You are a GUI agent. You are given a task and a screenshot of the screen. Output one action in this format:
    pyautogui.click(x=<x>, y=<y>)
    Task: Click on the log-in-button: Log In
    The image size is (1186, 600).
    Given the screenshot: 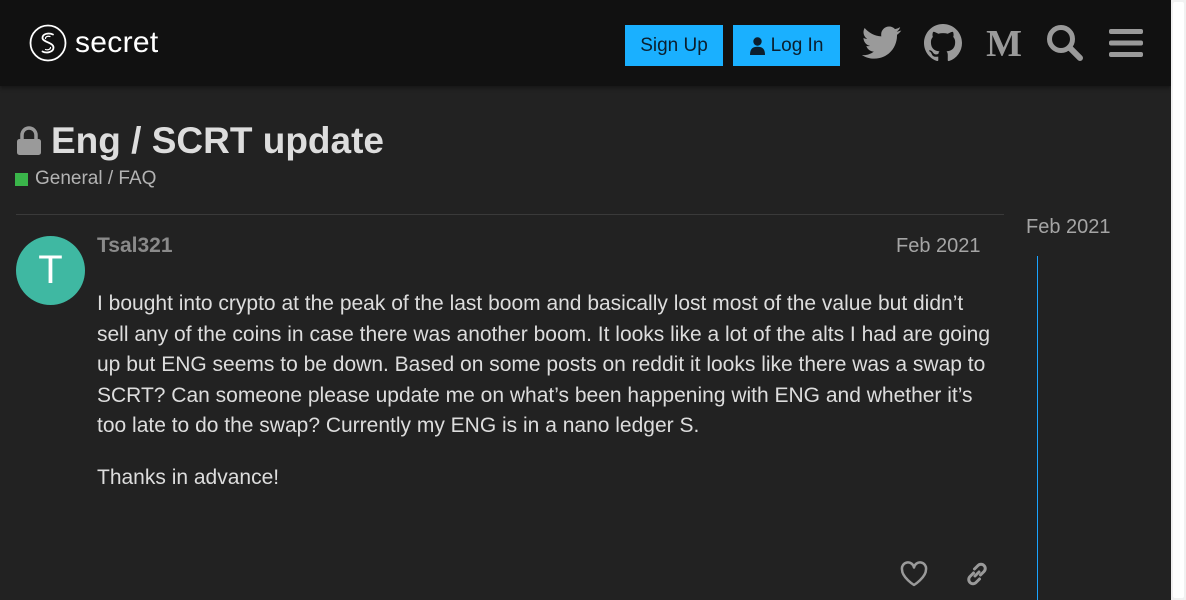 What is the action you would take?
    pyautogui.click(x=786, y=45)
    